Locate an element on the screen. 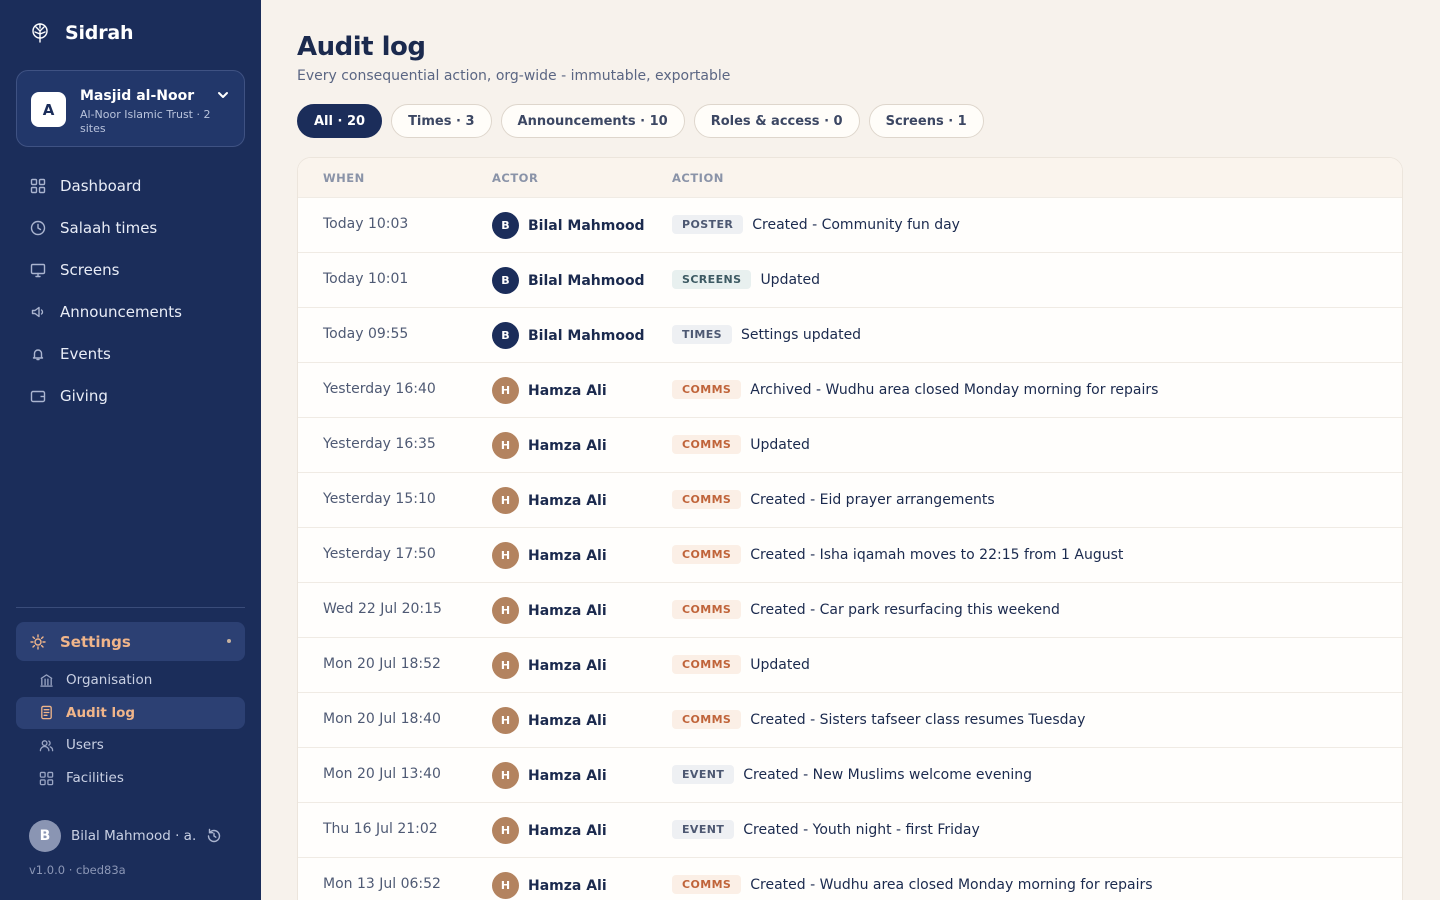  column-header-actor: ACTOR is located at coordinates (515, 178).